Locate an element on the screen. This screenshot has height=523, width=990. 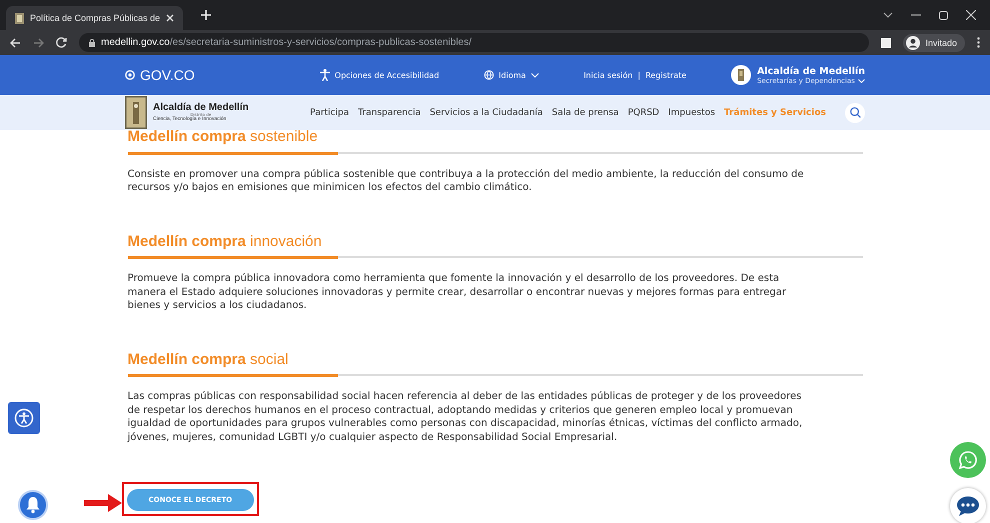
search-icon is located at coordinates (855, 112).